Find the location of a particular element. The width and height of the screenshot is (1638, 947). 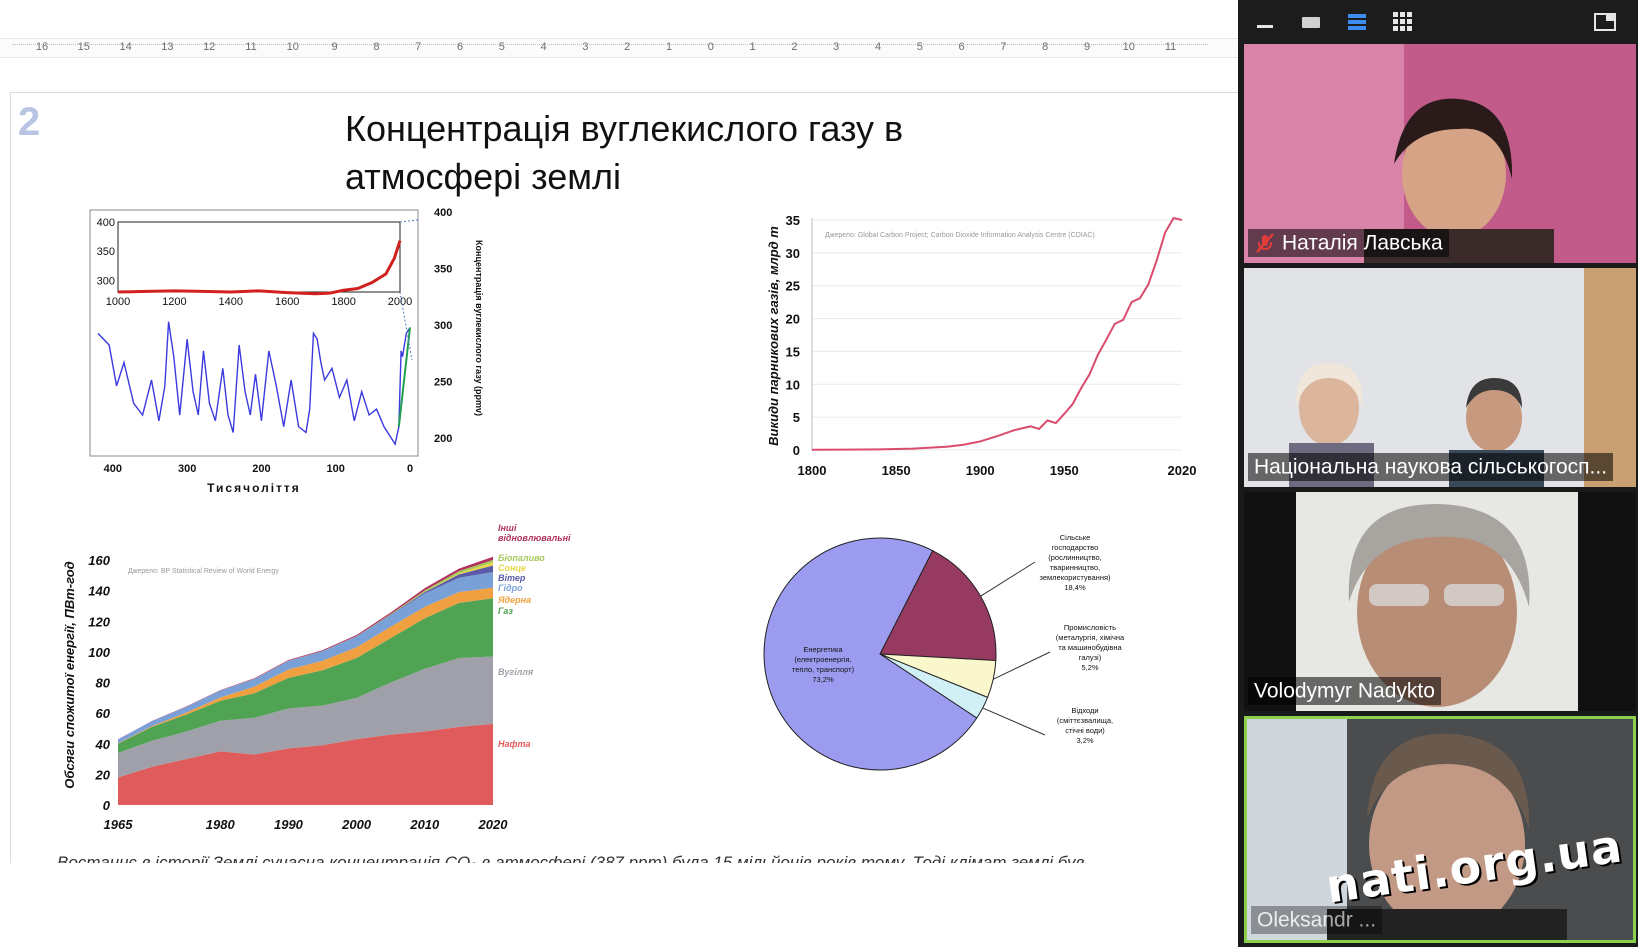

pie-label: 18,4% is located at coordinates (1075, 587).